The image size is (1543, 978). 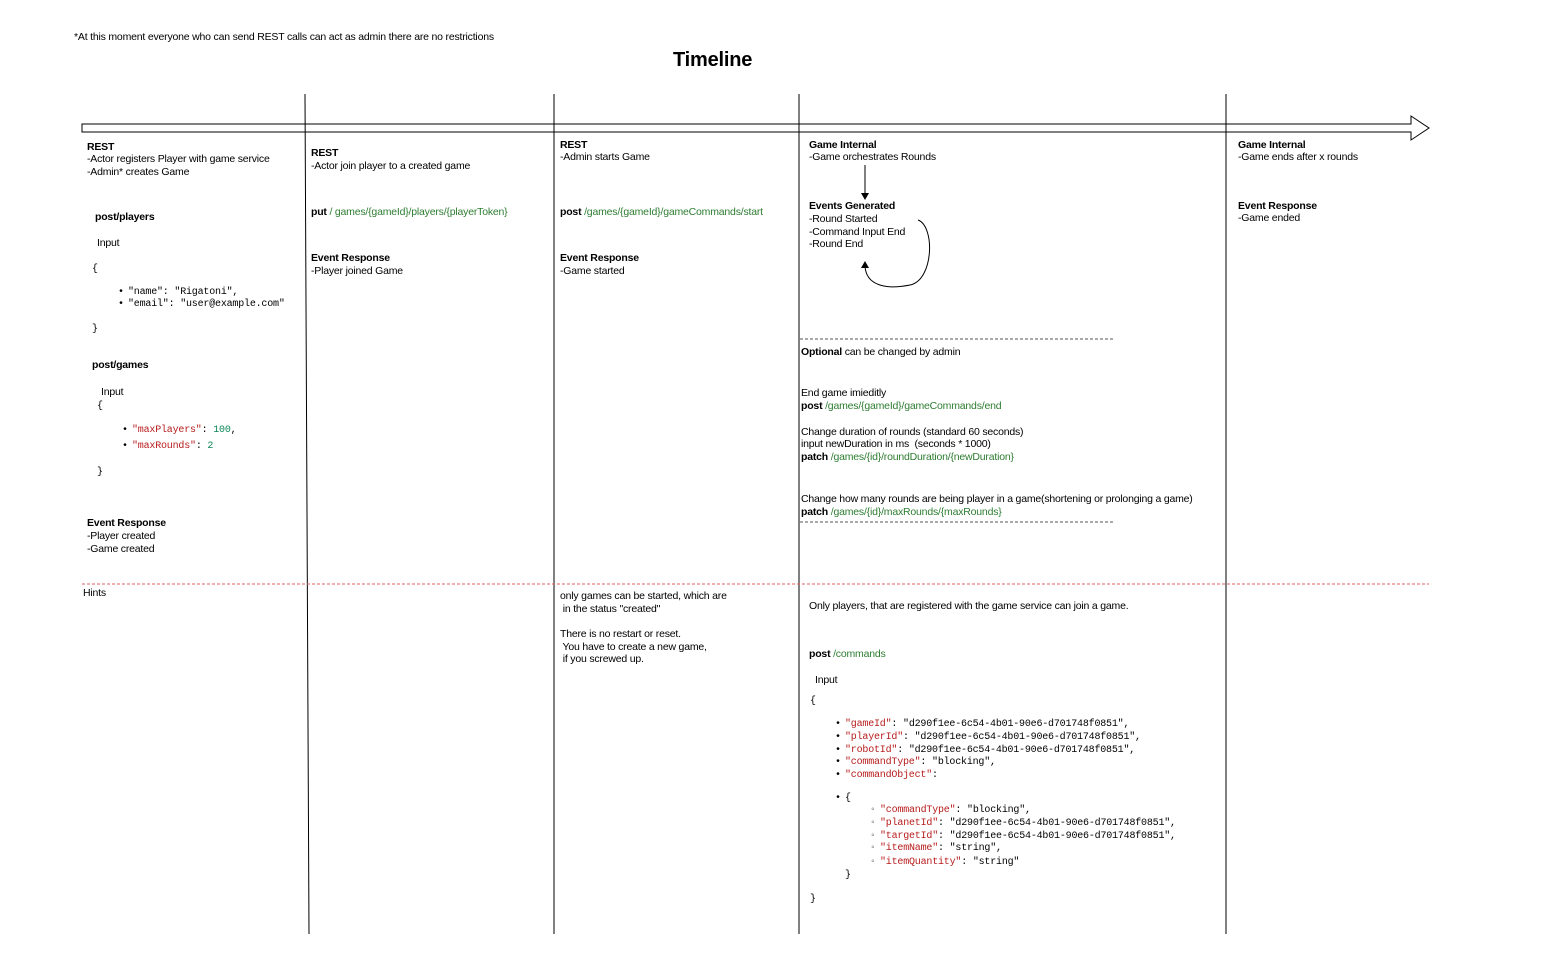 I want to click on hint-line: if you screwed up., so click(x=602, y=659).